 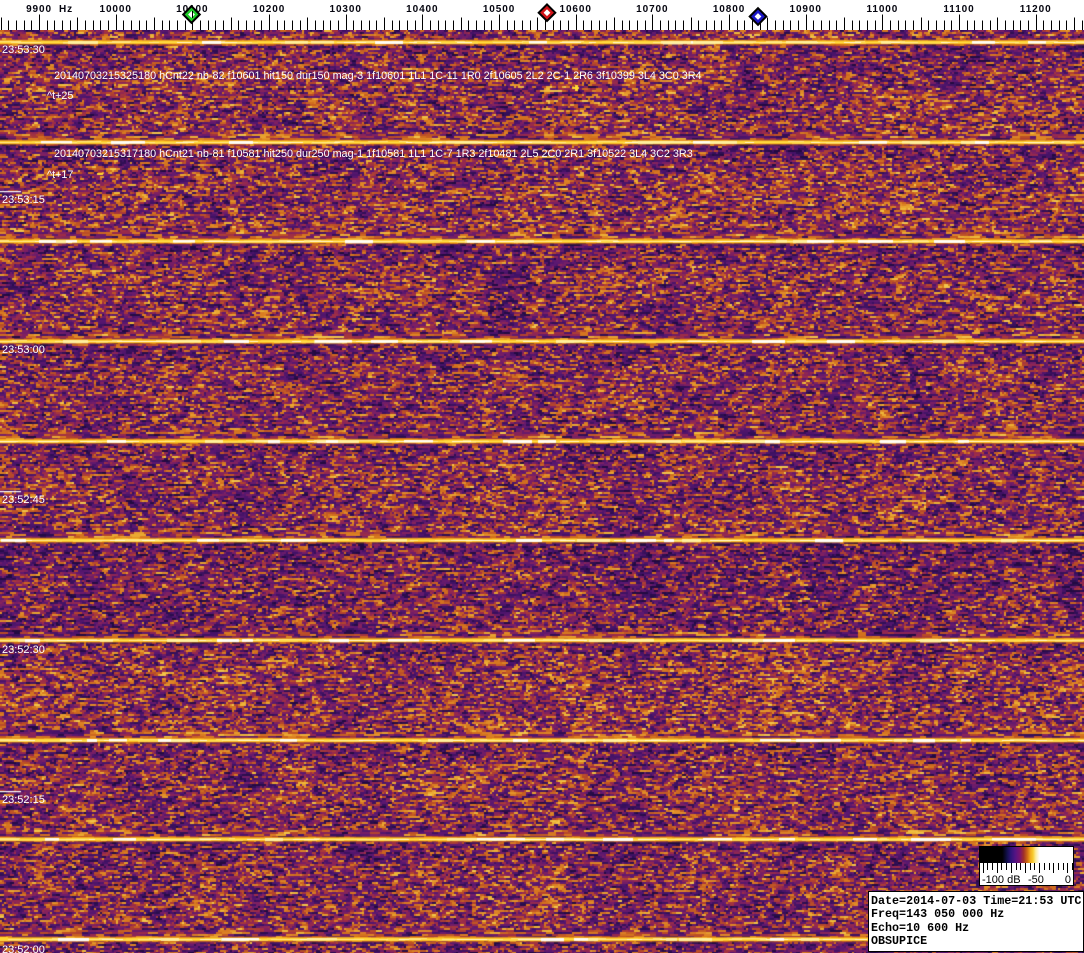 I want to click on svg-text: 10000, so click(x=116, y=9).